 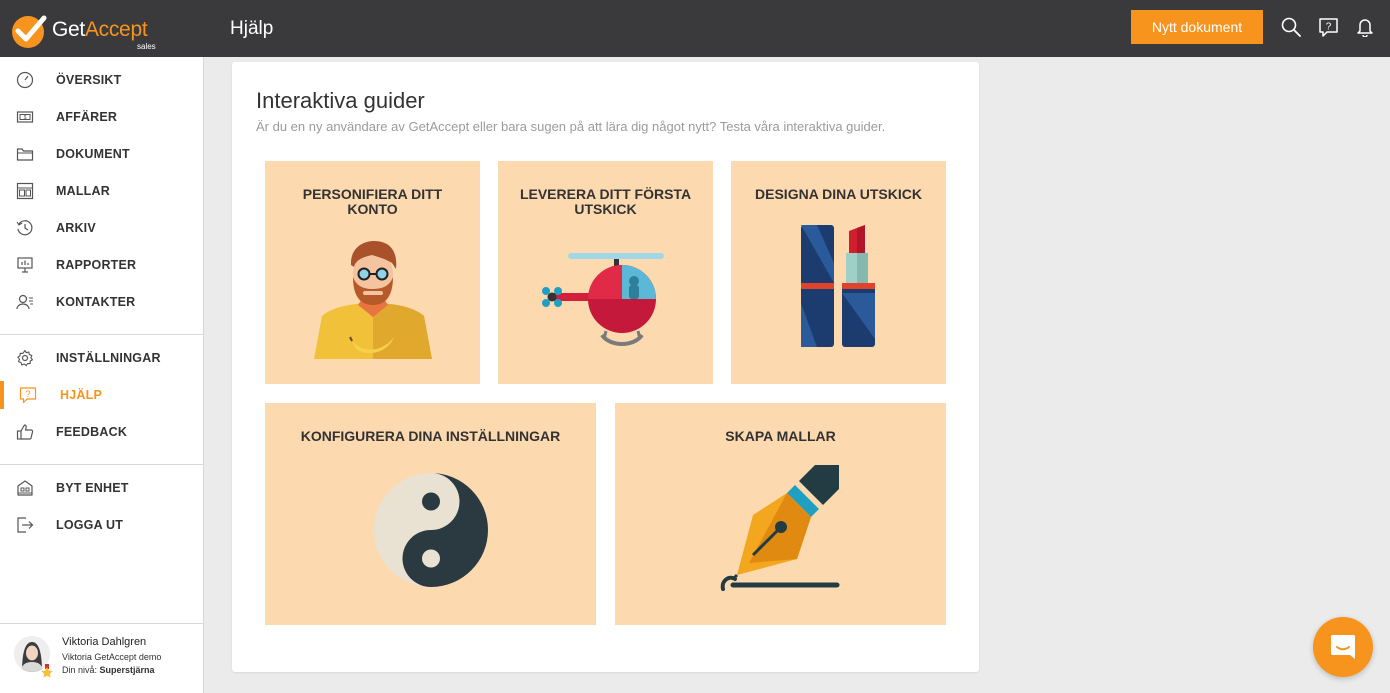 What do you see at coordinates (89, 80) in the screenshot?
I see `sidebar-item-label: ÖVERSIKT` at bounding box center [89, 80].